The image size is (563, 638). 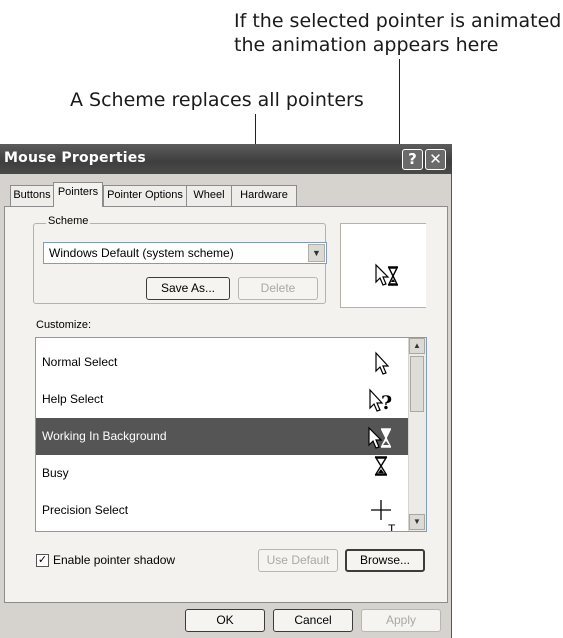 I want to click on chevron-down-icon: ▼, so click(x=316, y=253).